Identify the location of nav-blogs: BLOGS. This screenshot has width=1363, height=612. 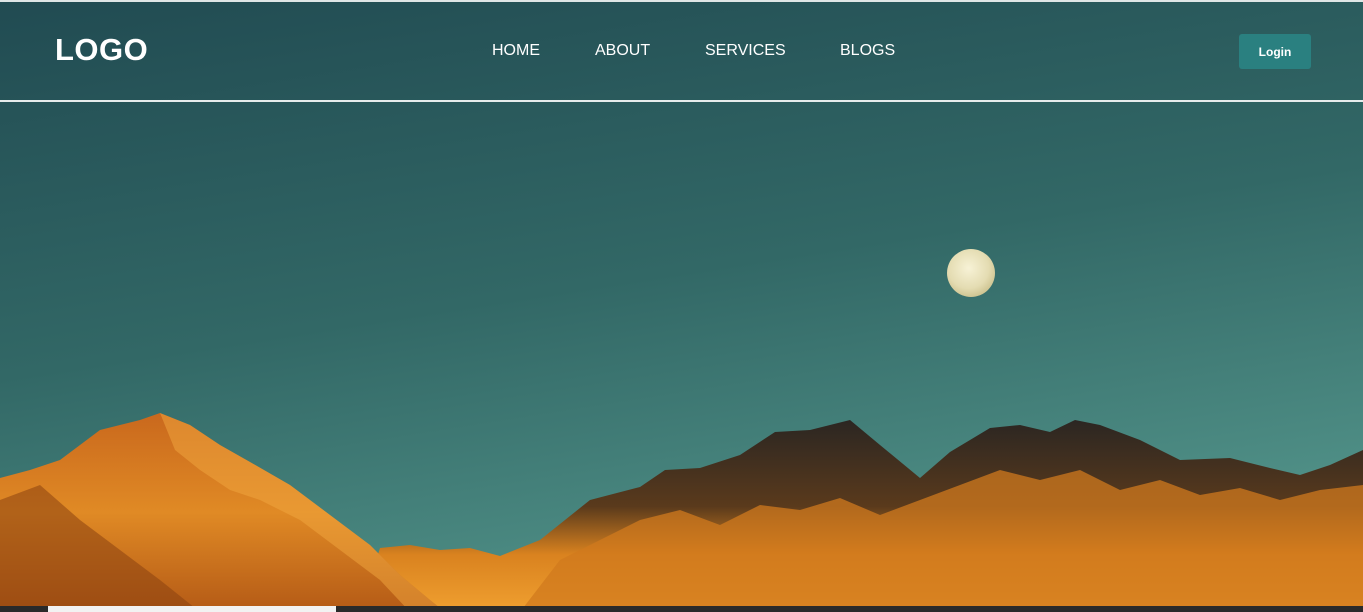
(867, 51).